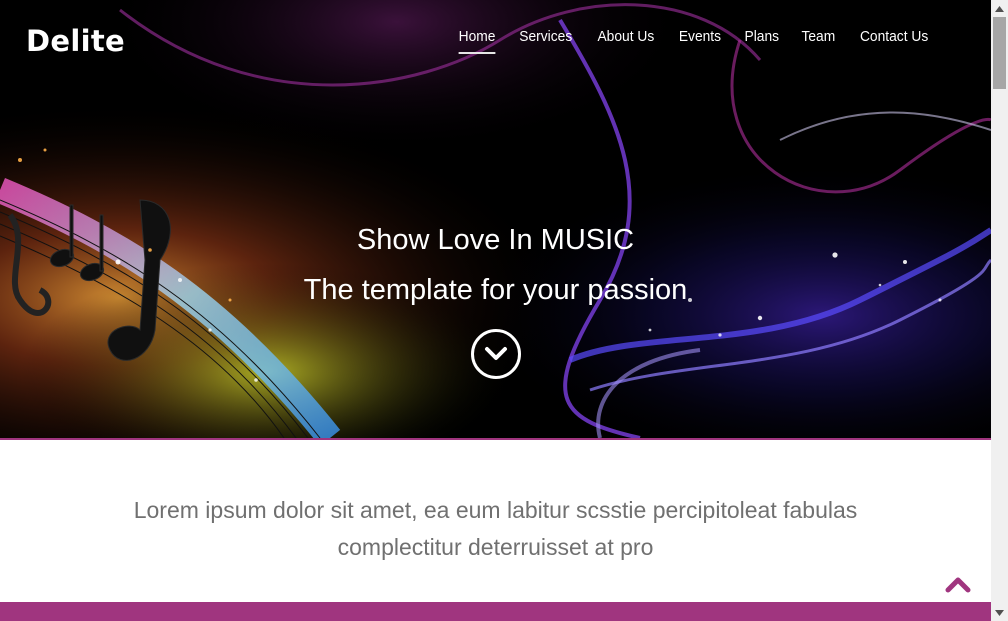 This screenshot has width=1008, height=621. Describe the element at coordinates (495, 290) in the screenshot. I see `hero-subheadline: The template for your passion` at that location.